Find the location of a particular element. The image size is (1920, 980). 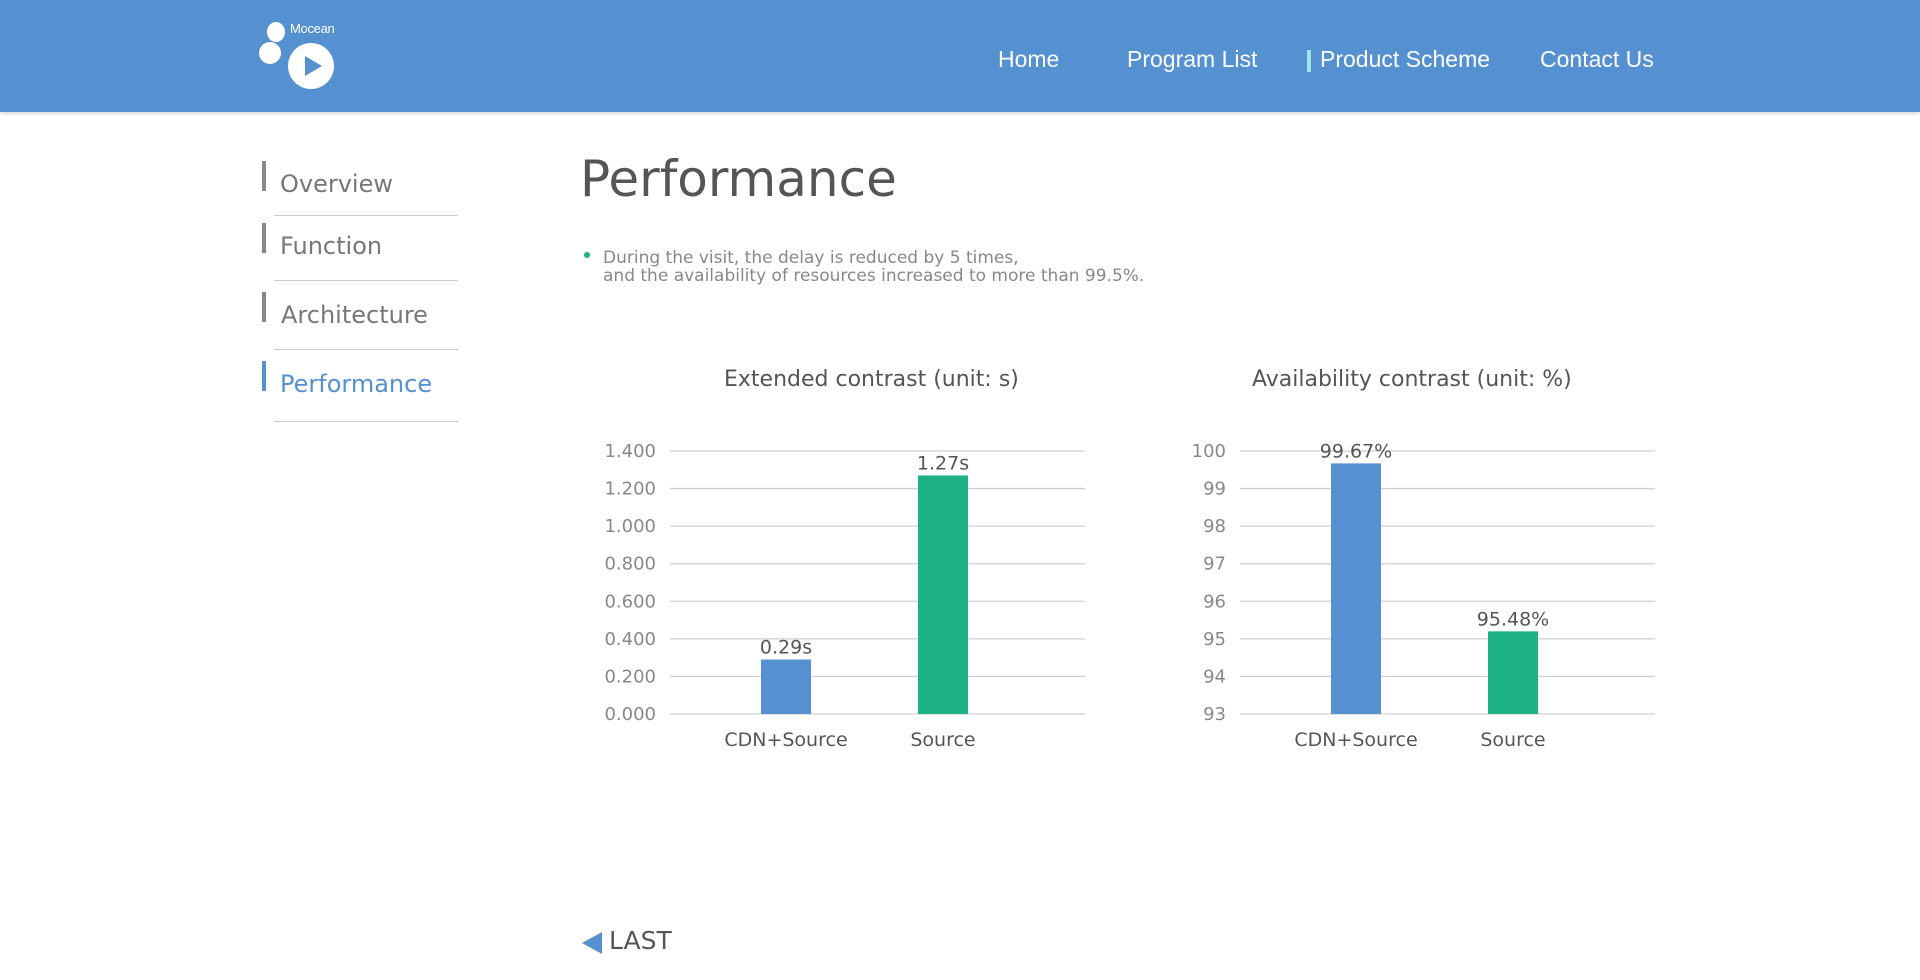

y-tick-label: 94 is located at coordinates (1214, 676).